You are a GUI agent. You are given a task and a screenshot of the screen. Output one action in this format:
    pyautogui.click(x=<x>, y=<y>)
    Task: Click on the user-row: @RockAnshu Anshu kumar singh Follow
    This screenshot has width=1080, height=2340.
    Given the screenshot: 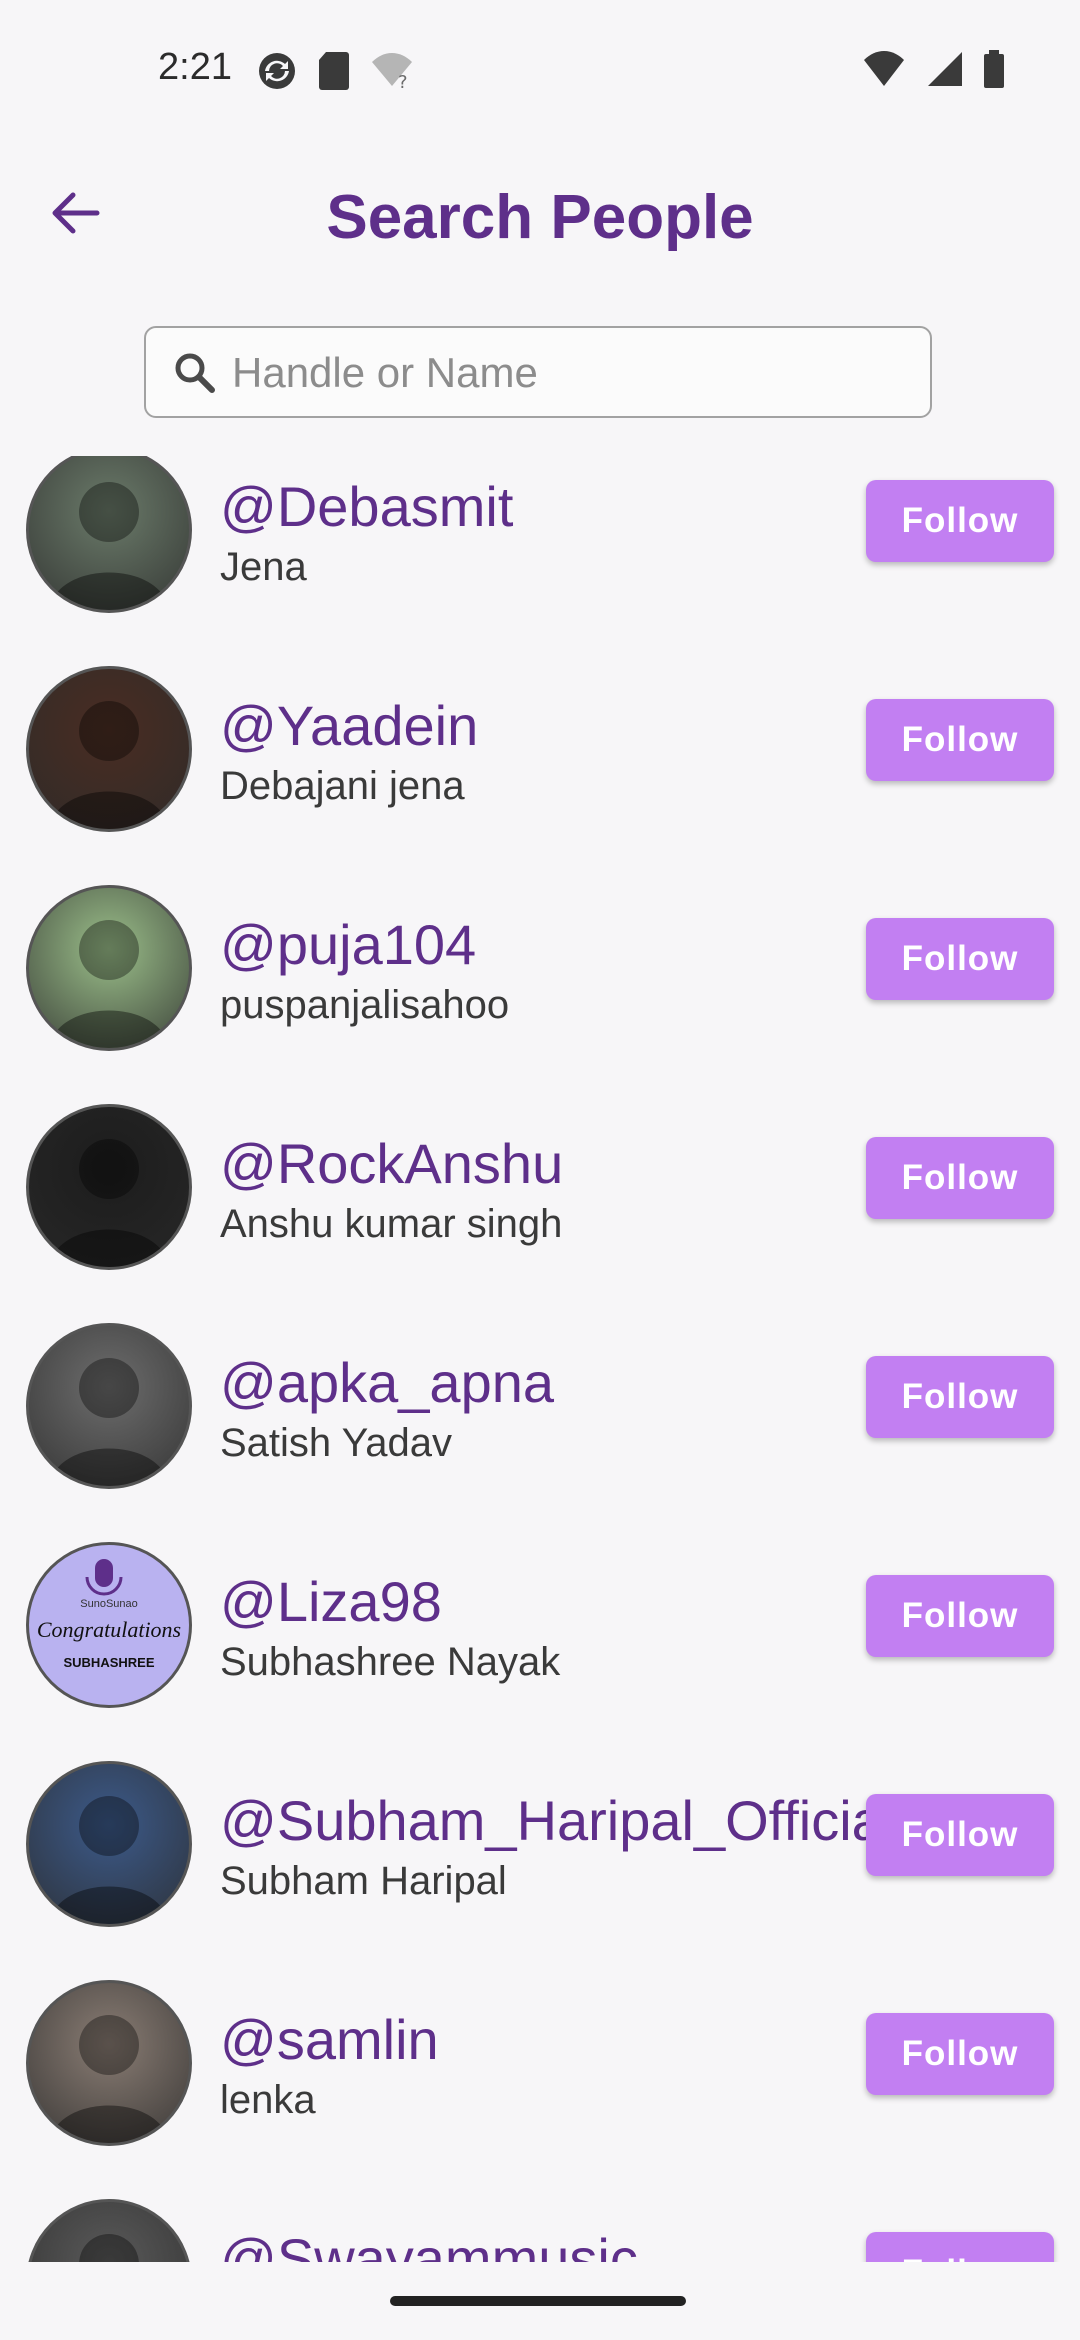 What is the action you would take?
    pyautogui.click(x=540, y=1189)
    